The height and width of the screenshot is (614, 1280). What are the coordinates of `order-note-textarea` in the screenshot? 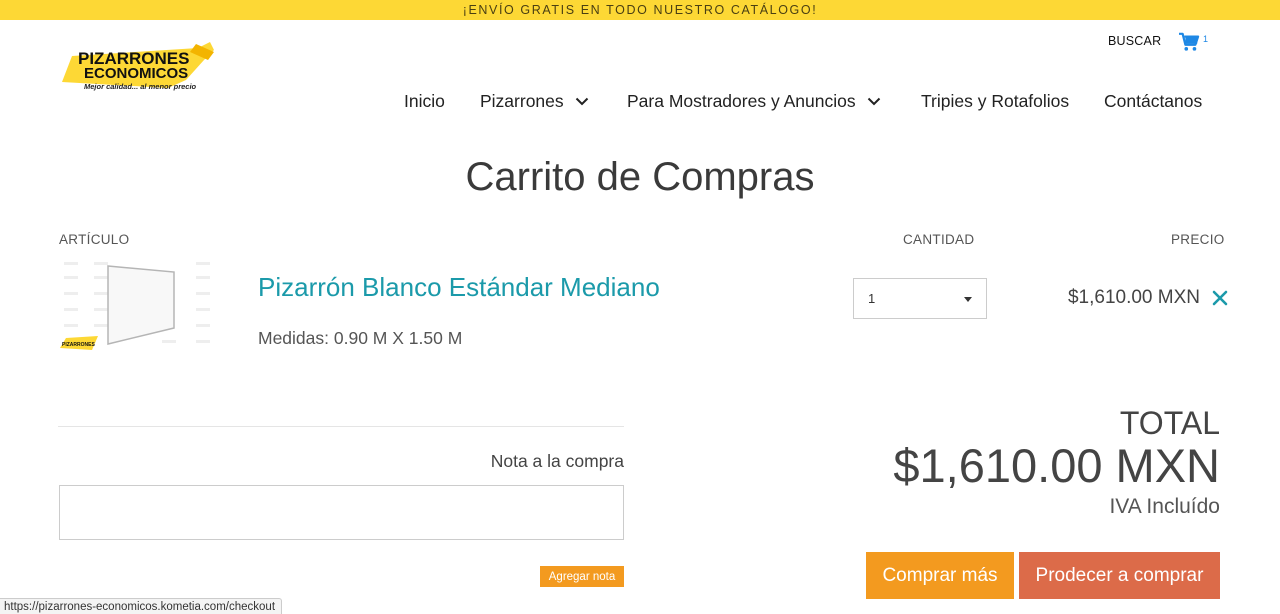 It's located at (341, 512).